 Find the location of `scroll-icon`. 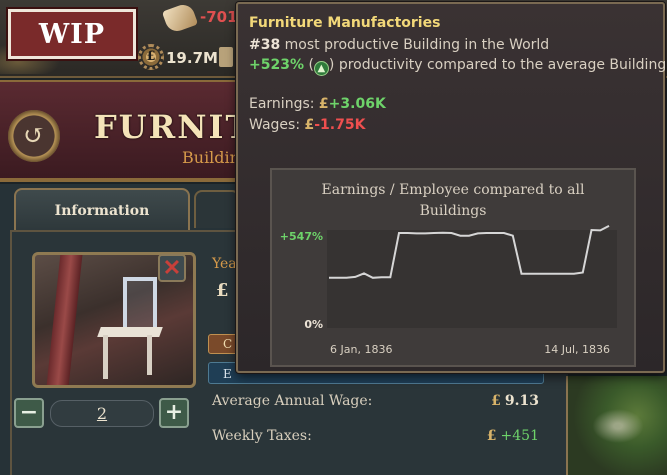

scroll-icon is located at coordinates (226, 57).